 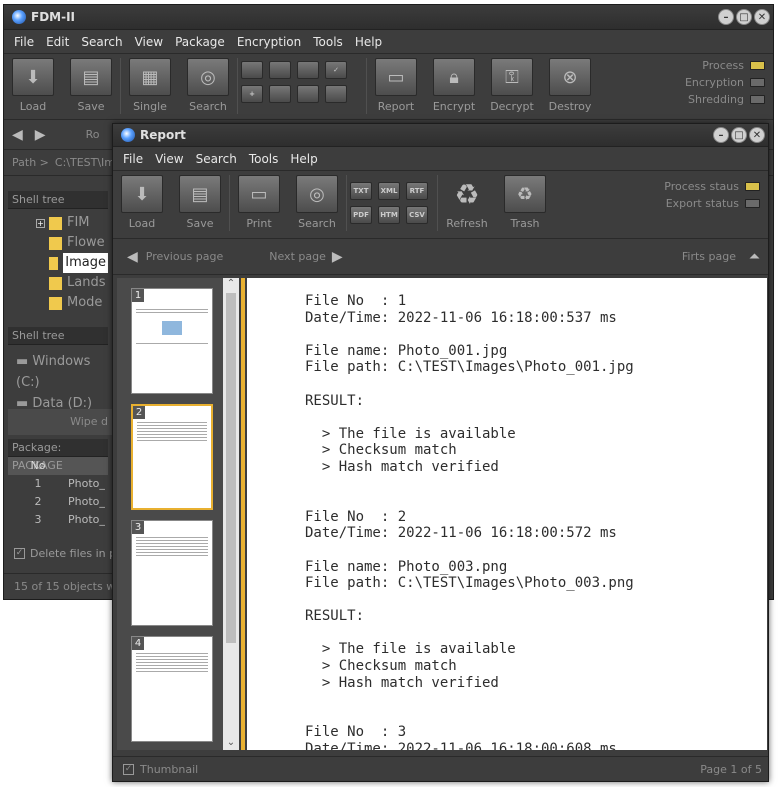 What do you see at coordinates (280, 94) in the screenshot?
I see `merge-icon` at bounding box center [280, 94].